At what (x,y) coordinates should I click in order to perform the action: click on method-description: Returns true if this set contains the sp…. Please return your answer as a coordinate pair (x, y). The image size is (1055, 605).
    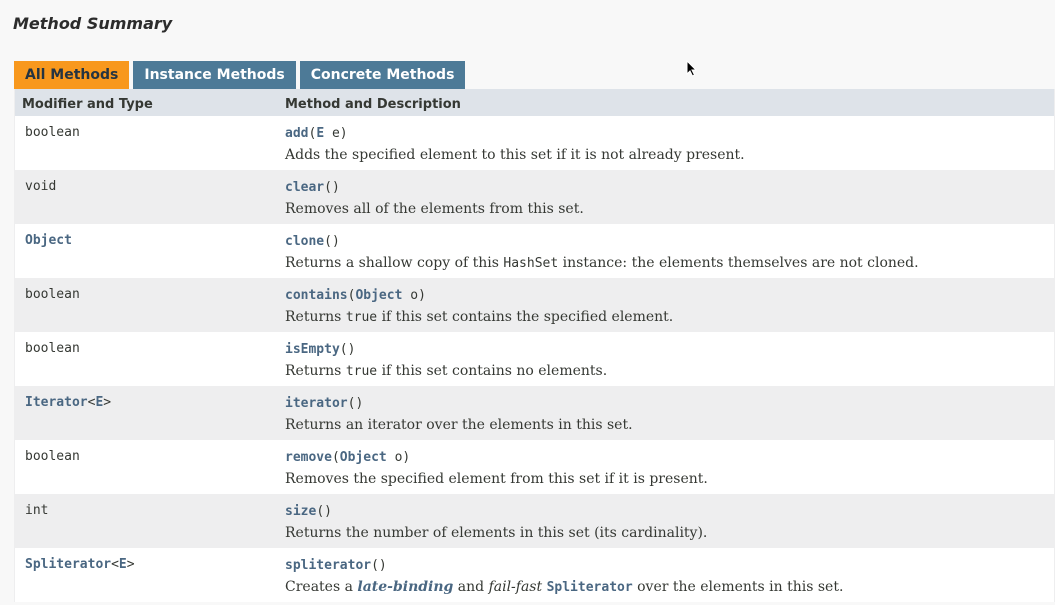
    Looking at the image, I should click on (479, 317).